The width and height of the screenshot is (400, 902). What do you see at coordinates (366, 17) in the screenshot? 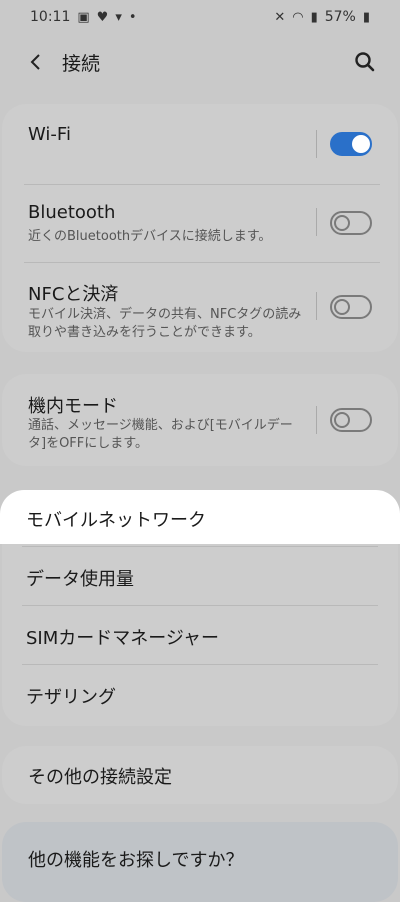
I see `battery-icon: ▮` at bounding box center [366, 17].